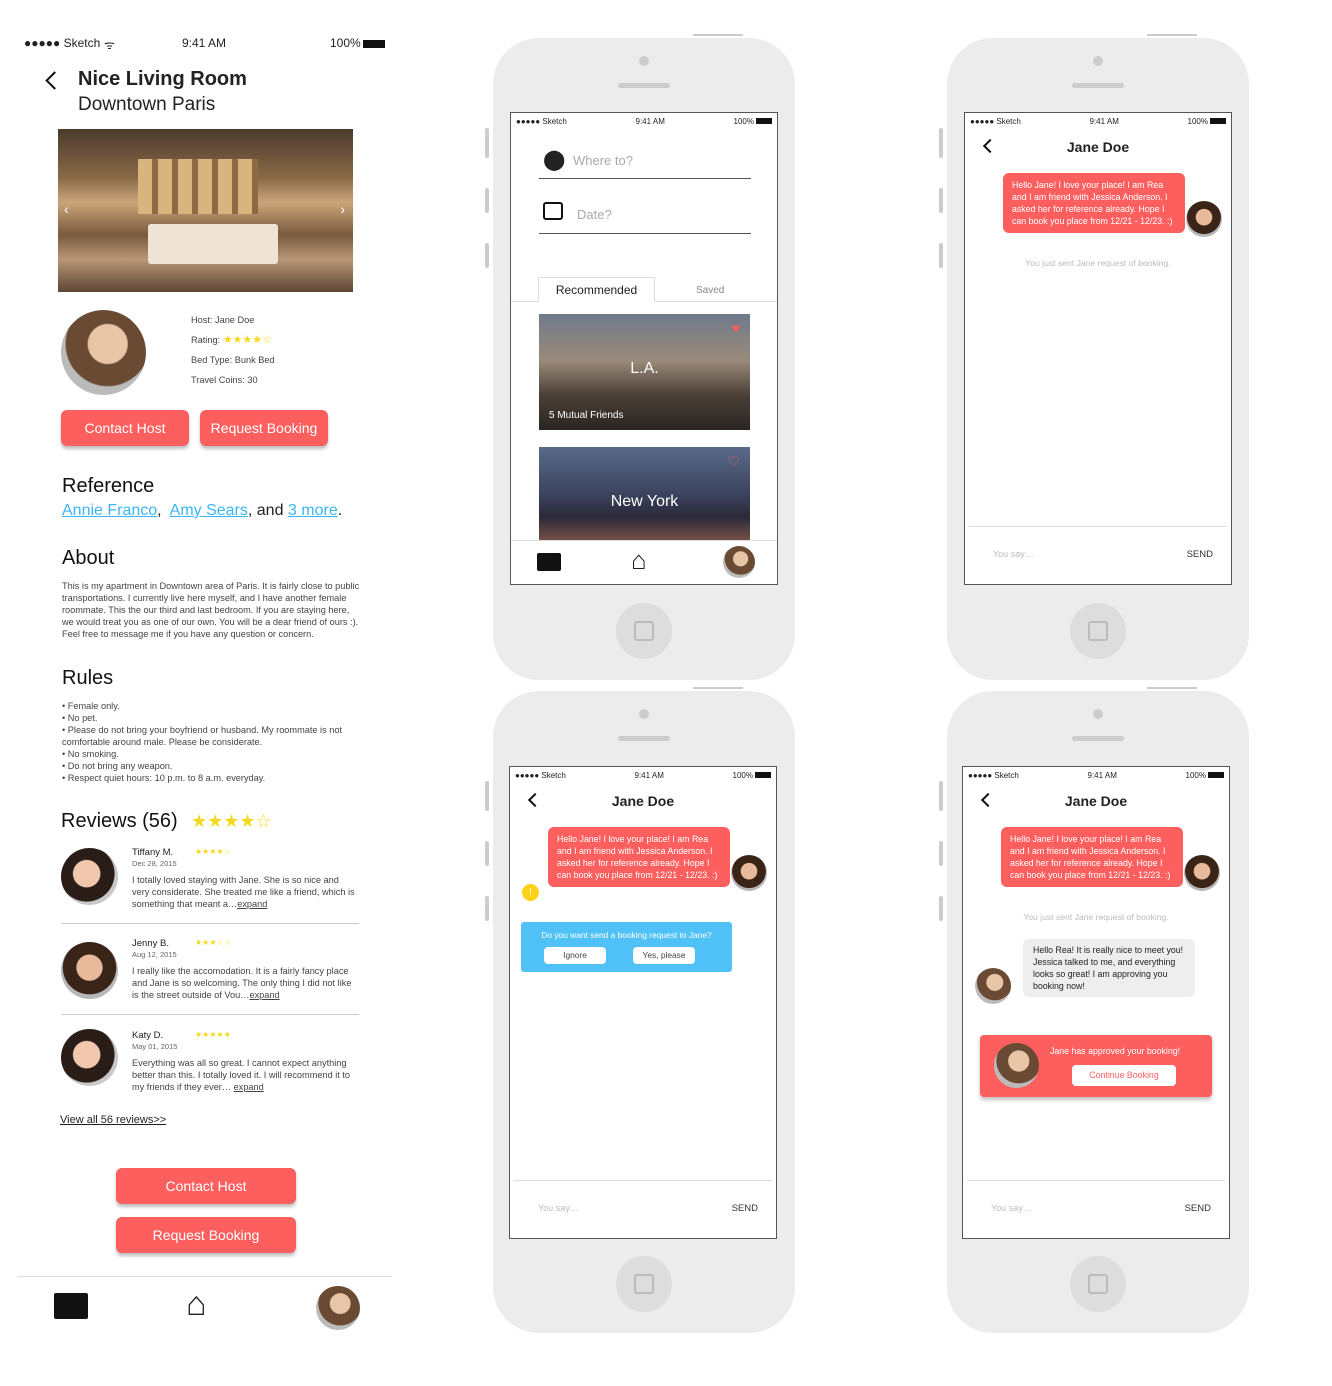  What do you see at coordinates (108, 486) in the screenshot?
I see `reference-heading: Reference` at bounding box center [108, 486].